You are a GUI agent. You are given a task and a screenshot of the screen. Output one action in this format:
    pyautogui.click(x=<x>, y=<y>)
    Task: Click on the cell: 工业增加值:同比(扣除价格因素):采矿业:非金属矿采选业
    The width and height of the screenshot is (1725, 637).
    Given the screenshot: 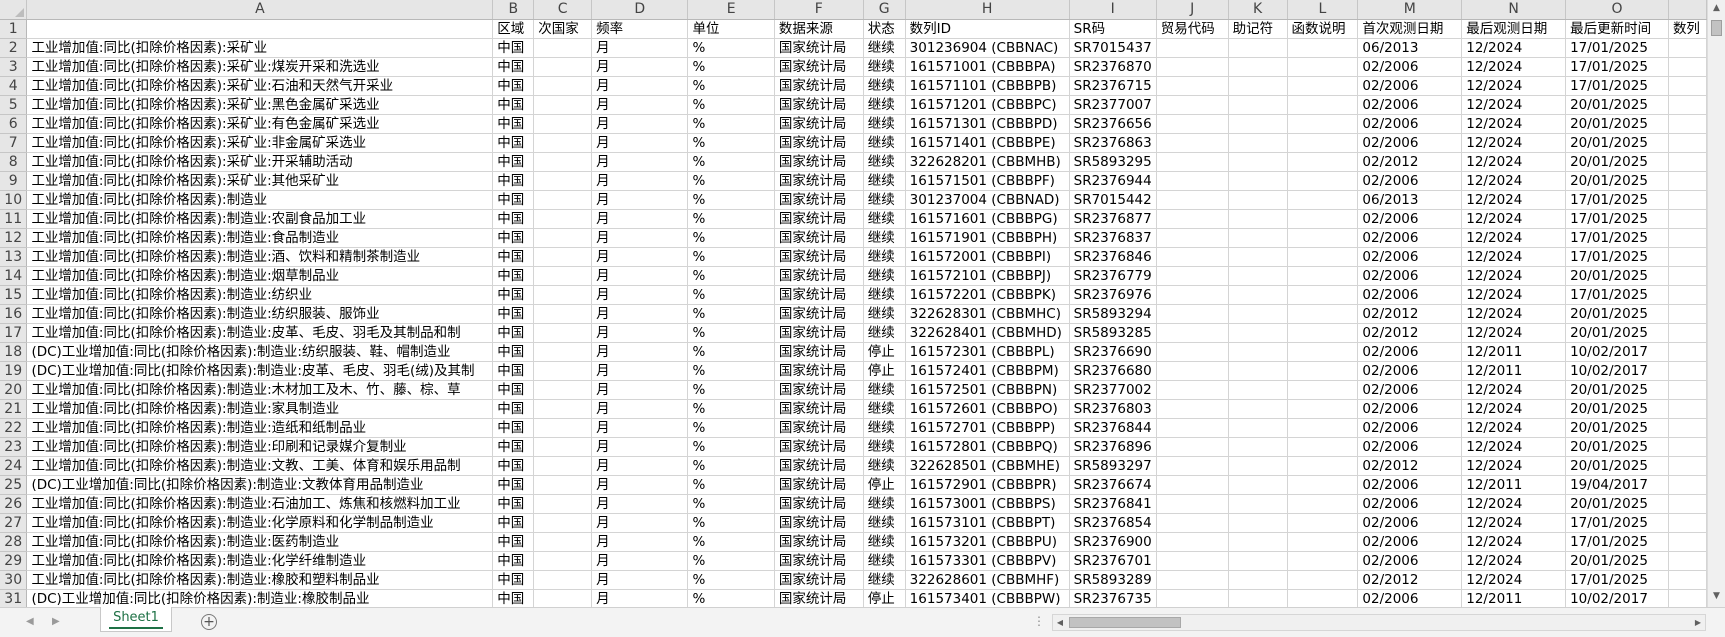 What is the action you would take?
    pyautogui.click(x=260, y=143)
    